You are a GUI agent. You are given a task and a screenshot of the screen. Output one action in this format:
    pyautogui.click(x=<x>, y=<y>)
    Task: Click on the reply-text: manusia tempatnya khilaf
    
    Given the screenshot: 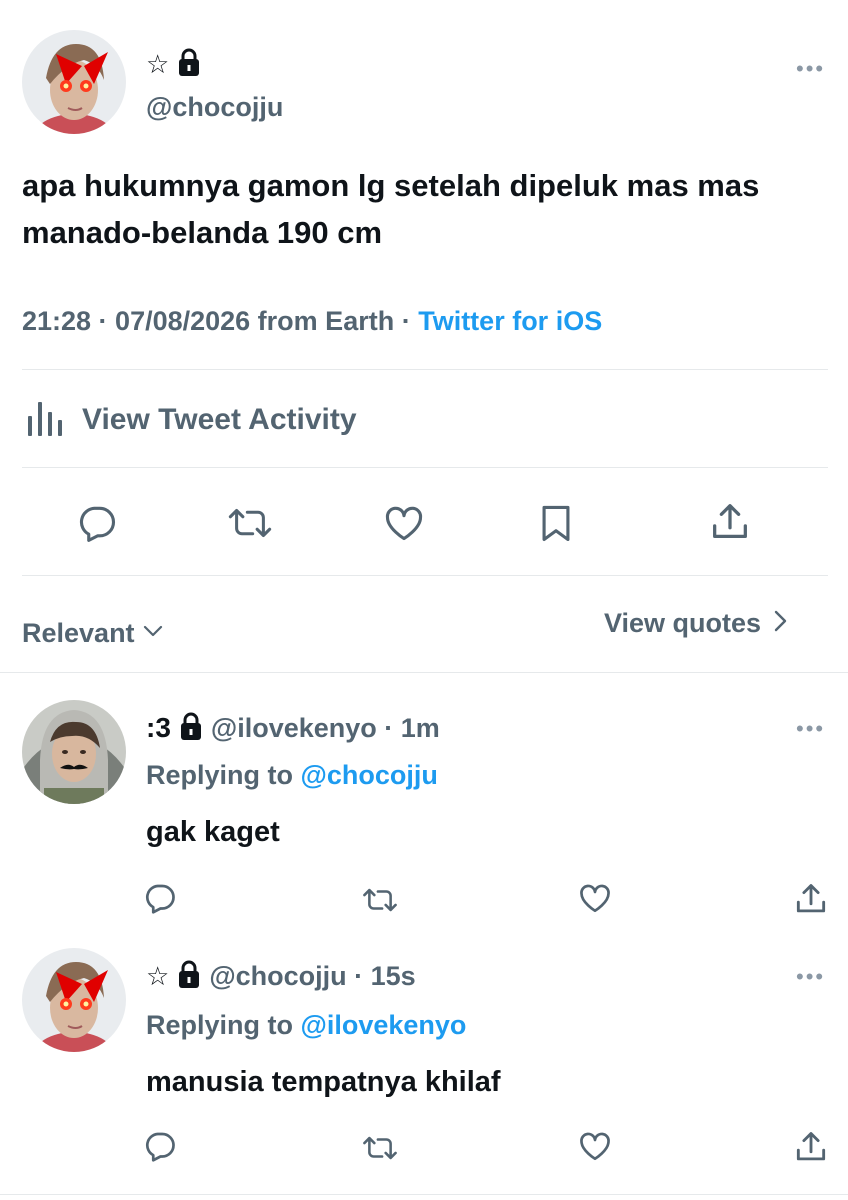 What is the action you would take?
    pyautogui.click(x=323, y=1082)
    